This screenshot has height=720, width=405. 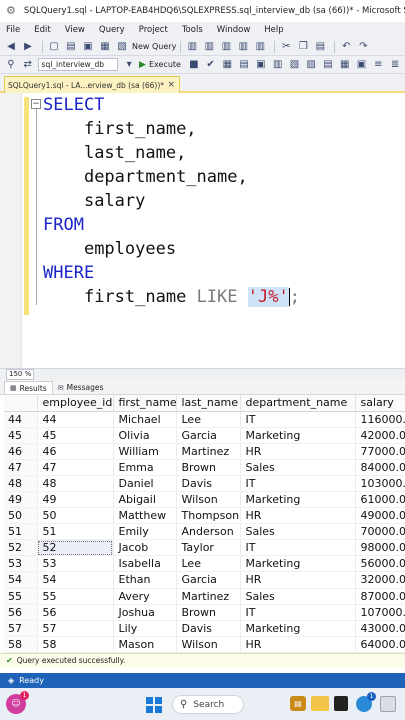 What do you see at coordinates (145, 403) in the screenshot?
I see `column-header-first-name: first_name` at bounding box center [145, 403].